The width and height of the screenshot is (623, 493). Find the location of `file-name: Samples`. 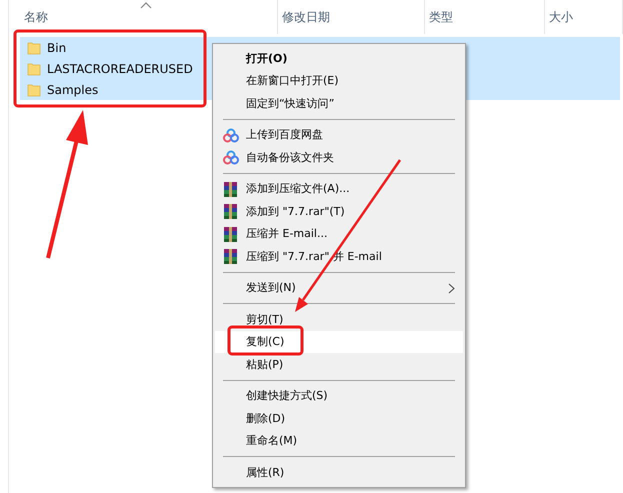

file-name: Samples is located at coordinates (72, 89).